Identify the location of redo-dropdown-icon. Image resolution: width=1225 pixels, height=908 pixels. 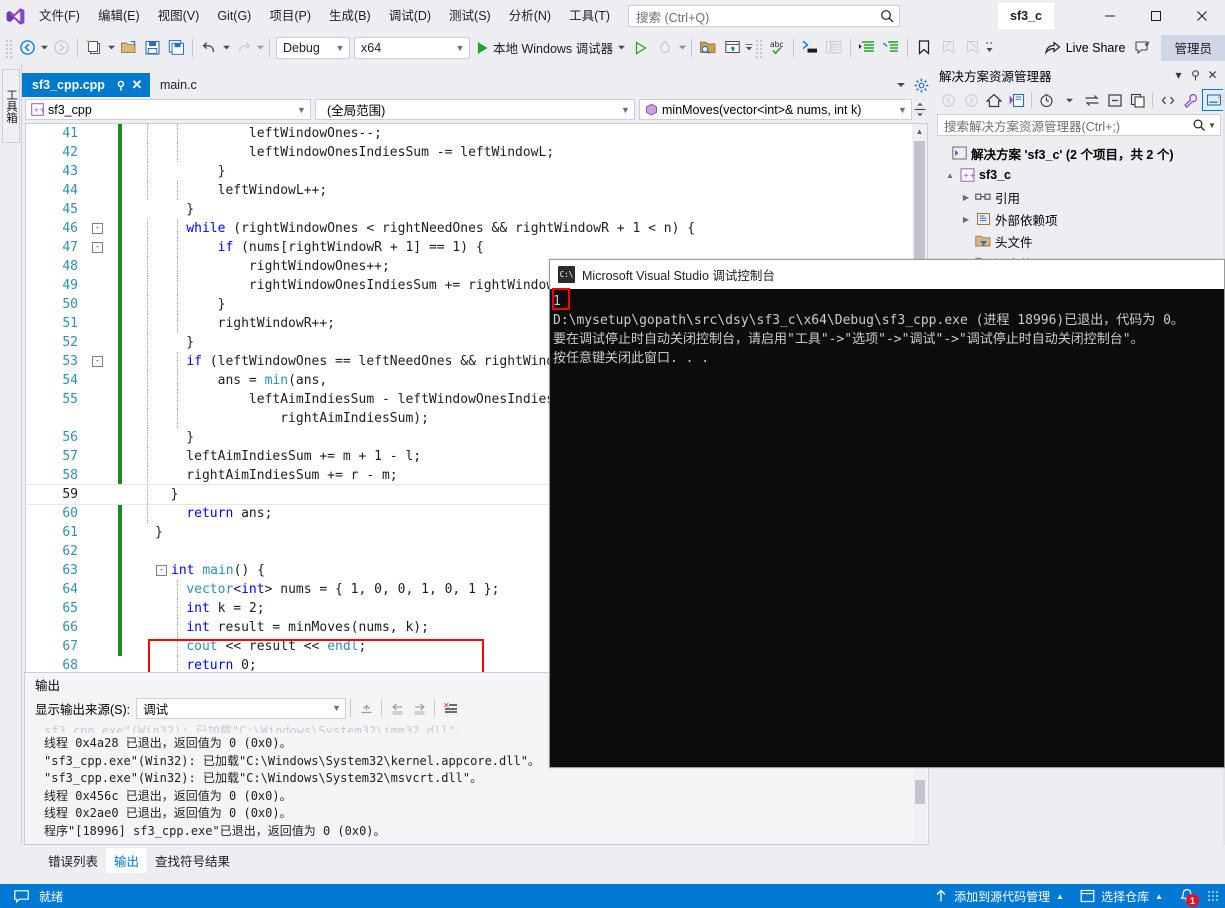
(260, 48).